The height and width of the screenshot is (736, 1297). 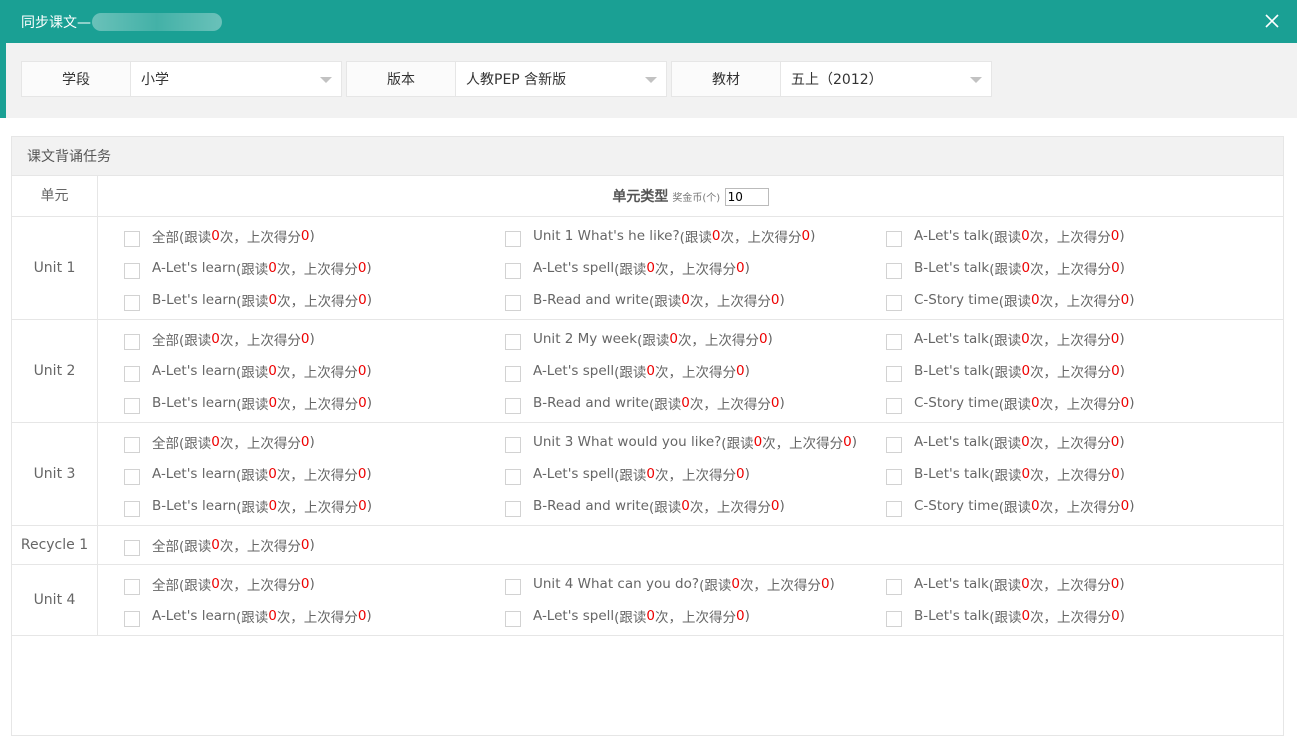 I want to click on chevron-down-icon, so click(x=326, y=80).